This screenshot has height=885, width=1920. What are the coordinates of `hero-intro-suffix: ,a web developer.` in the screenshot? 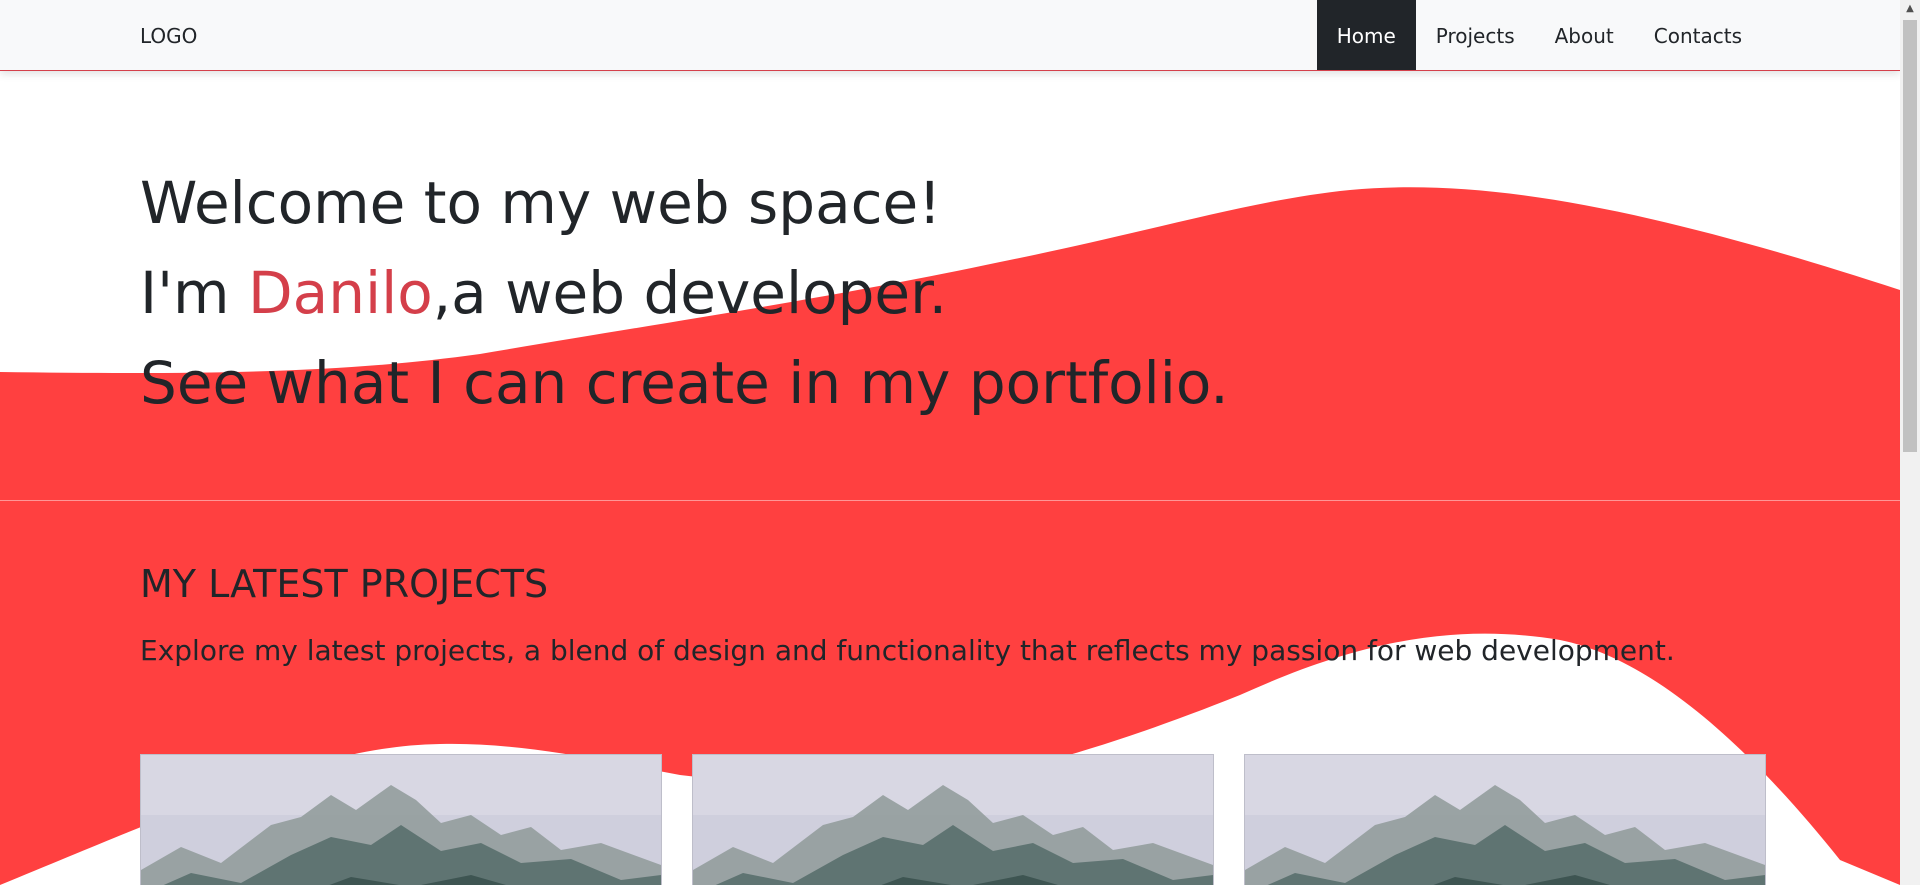 It's located at (690, 293).